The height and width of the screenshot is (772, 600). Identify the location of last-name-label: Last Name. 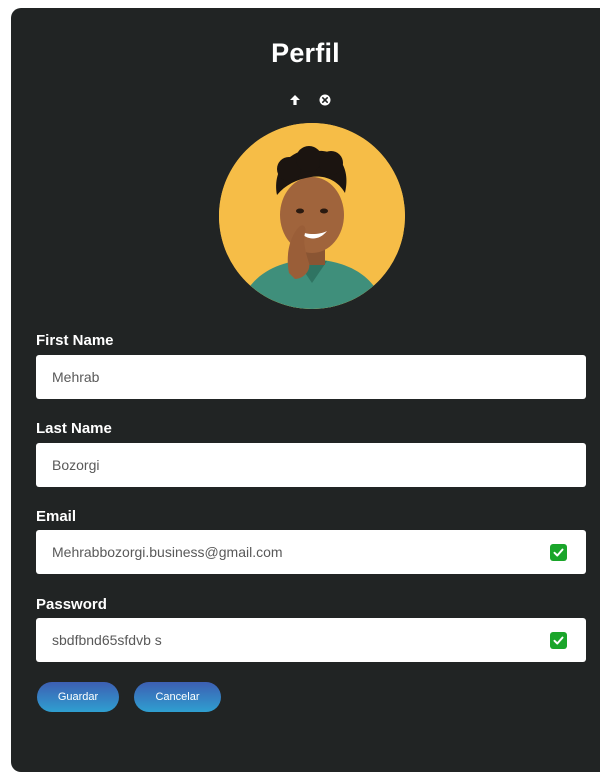
(74, 428).